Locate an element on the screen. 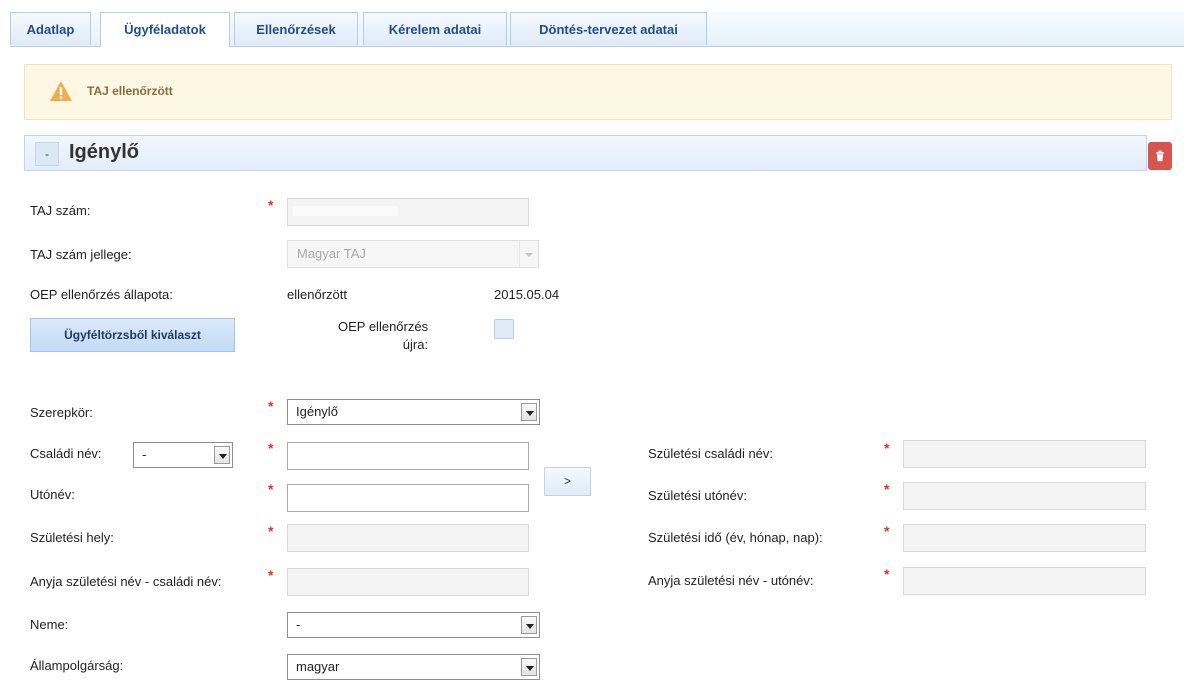 This screenshot has width=1194, height=688. szerepkor-select: Igénylő is located at coordinates (413, 412).